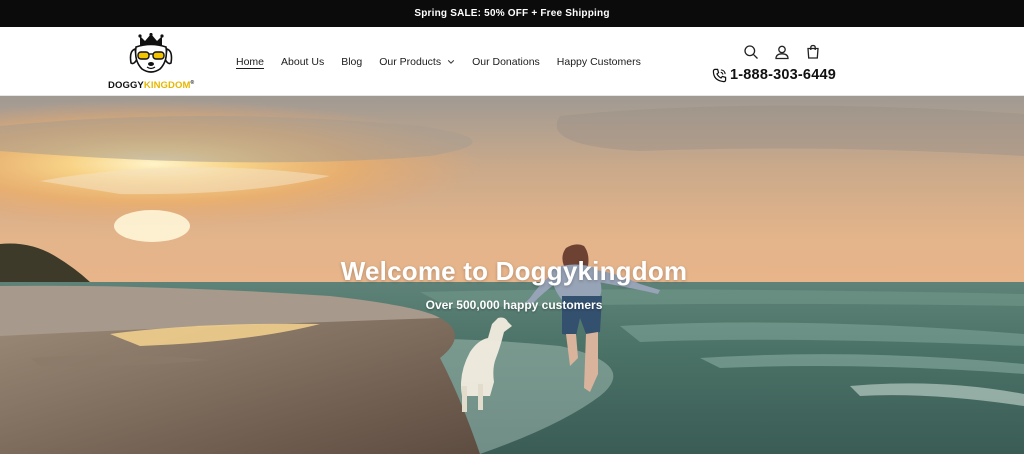  I want to click on logo: DOGGYKINGDOM®, so click(154, 62).